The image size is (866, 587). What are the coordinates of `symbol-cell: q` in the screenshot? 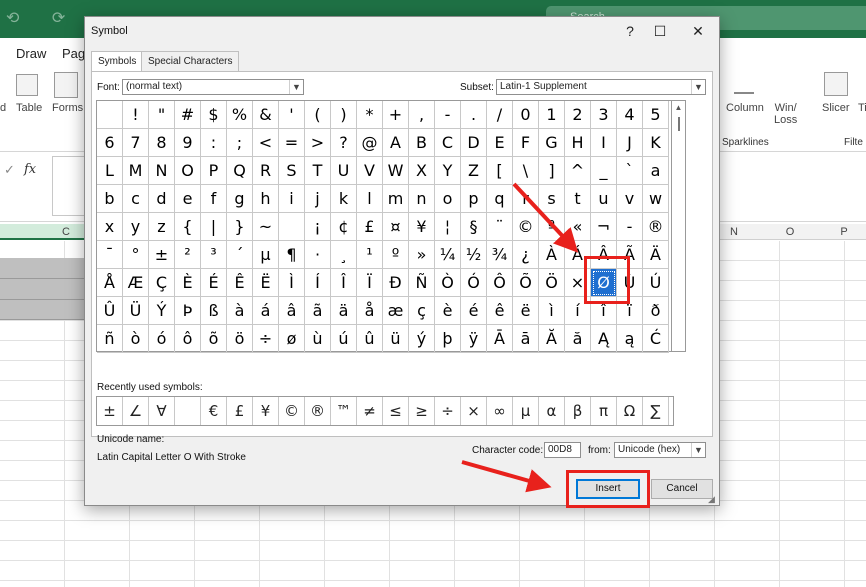 It's located at (500, 199).